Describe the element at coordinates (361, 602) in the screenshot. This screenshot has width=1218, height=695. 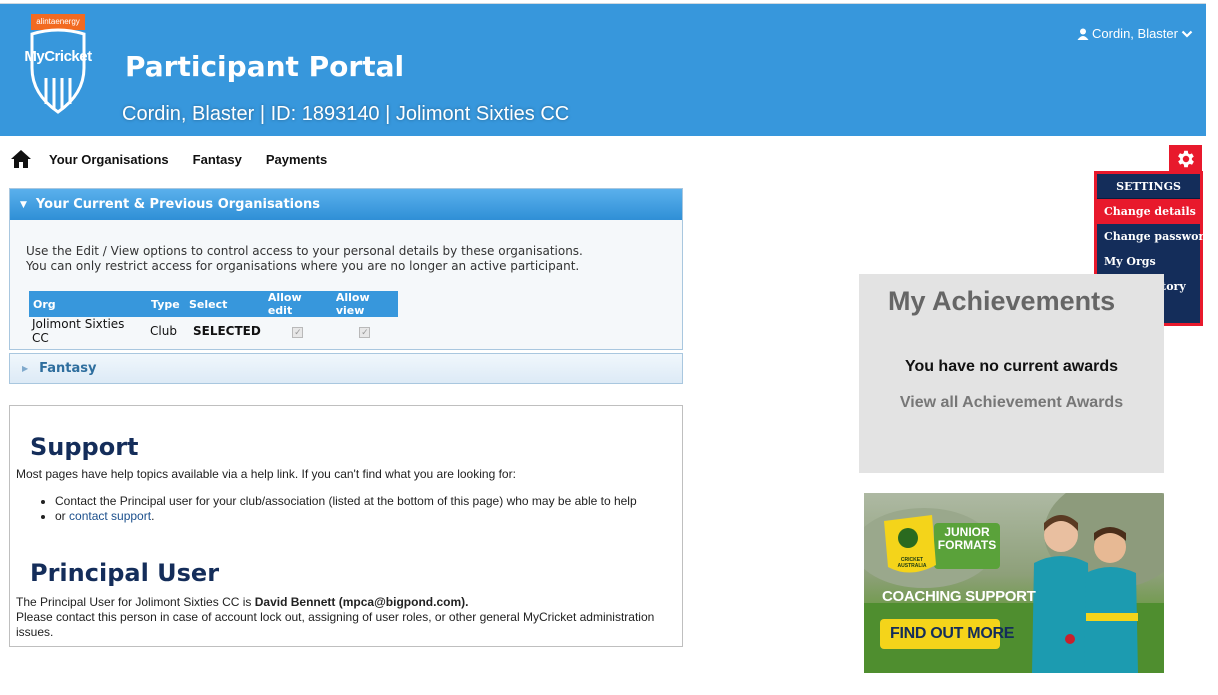
I see `principal-user-name: David Bennett (mpca@bigpond.com).` at that location.